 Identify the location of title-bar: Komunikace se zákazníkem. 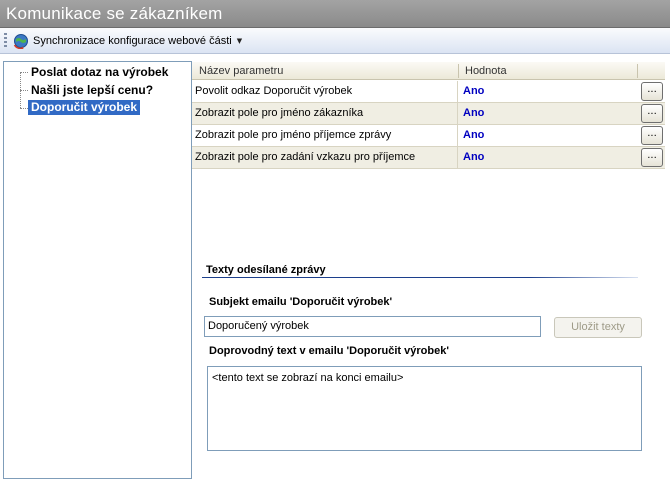
(335, 14).